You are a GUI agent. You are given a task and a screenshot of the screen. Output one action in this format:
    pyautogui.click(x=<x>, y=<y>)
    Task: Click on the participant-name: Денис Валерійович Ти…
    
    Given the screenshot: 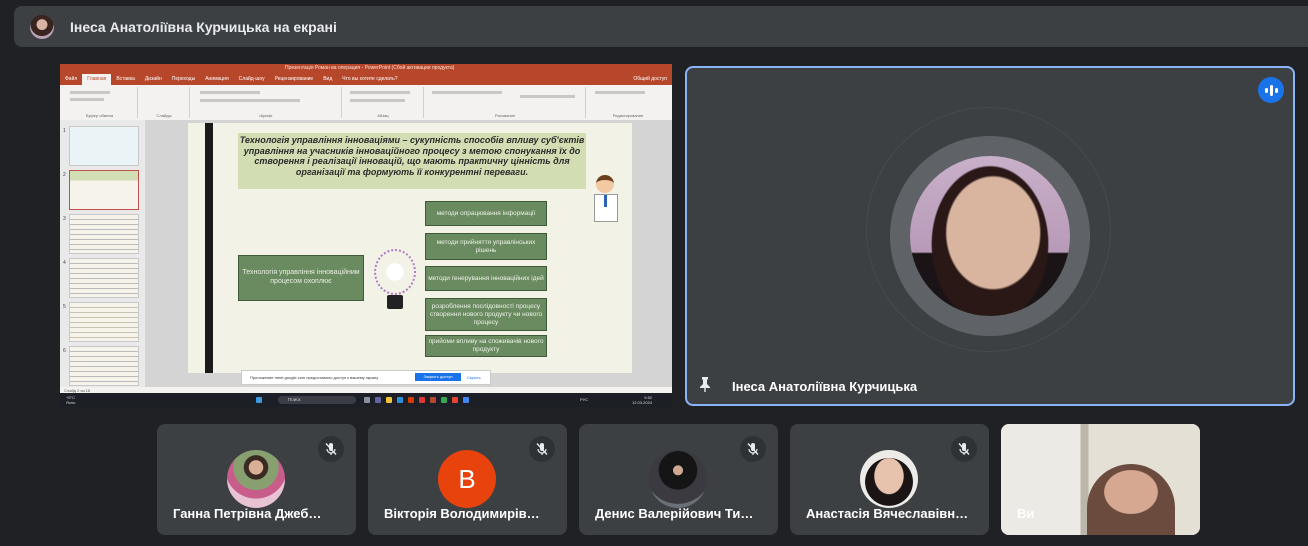 What is the action you would take?
    pyautogui.click(x=674, y=513)
    